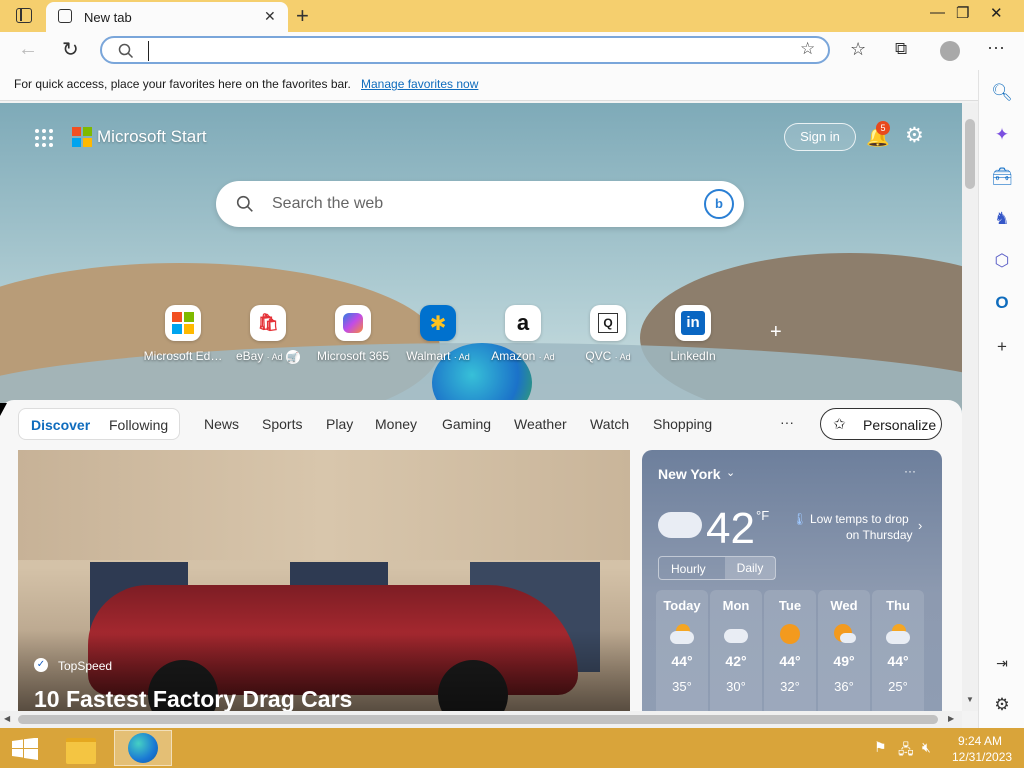  What do you see at coordinates (982, 757) in the screenshot?
I see `clock-date: 12/31/2023` at bounding box center [982, 757].